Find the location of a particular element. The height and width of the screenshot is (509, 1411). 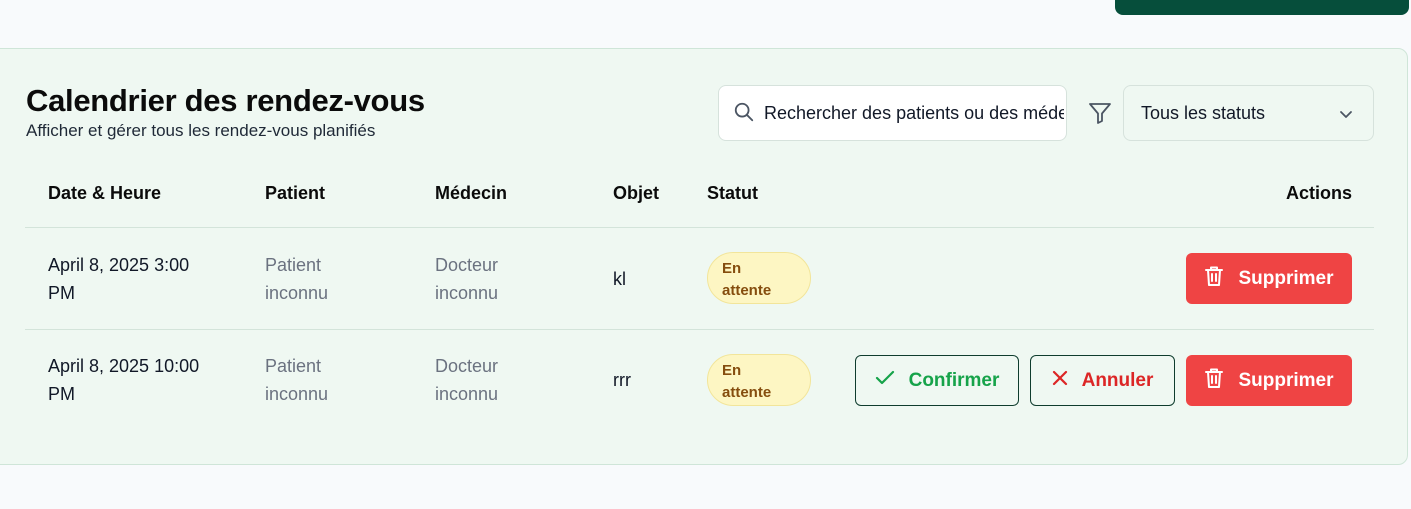

cancel-button-label: Annuler is located at coordinates (1117, 380).